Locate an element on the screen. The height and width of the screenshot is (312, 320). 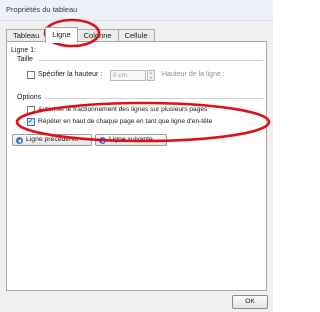
previous-row-button: Ligne précédente is located at coordinates (52, 140).